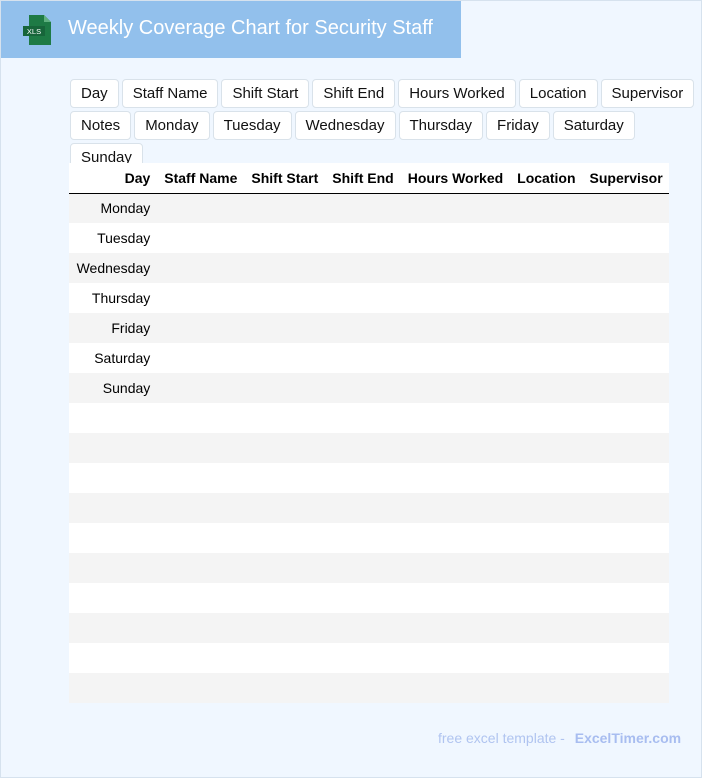 Image resolution: width=702 pixels, height=778 pixels. I want to click on column-button-tuesday: Tuesday, so click(252, 125).